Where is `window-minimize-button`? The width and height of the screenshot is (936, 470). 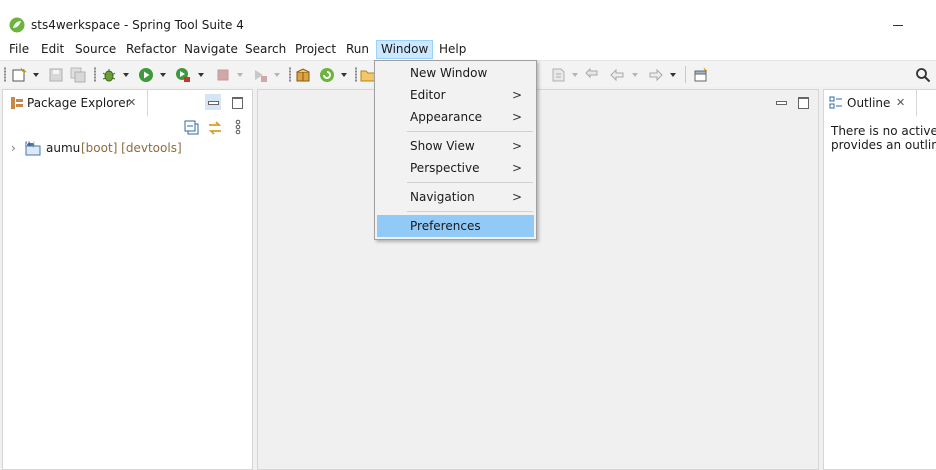
window-minimize-button is located at coordinates (899, 24).